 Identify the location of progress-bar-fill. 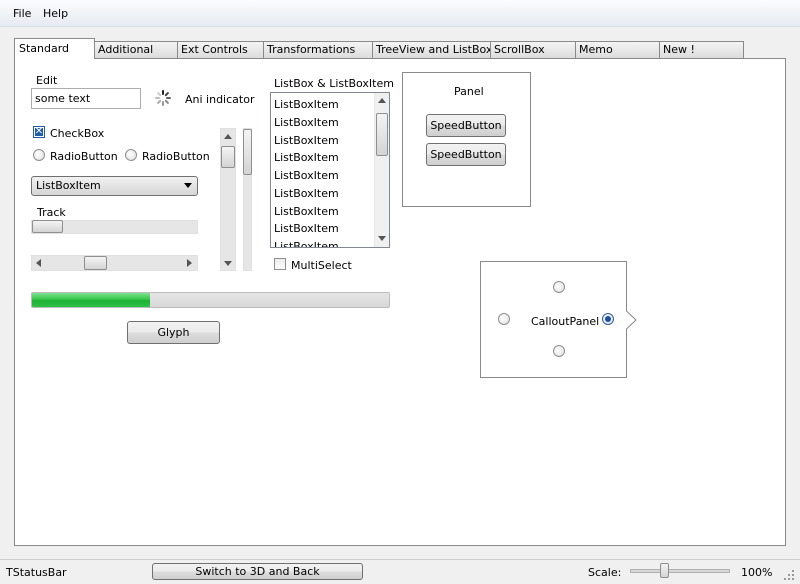
(91, 300).